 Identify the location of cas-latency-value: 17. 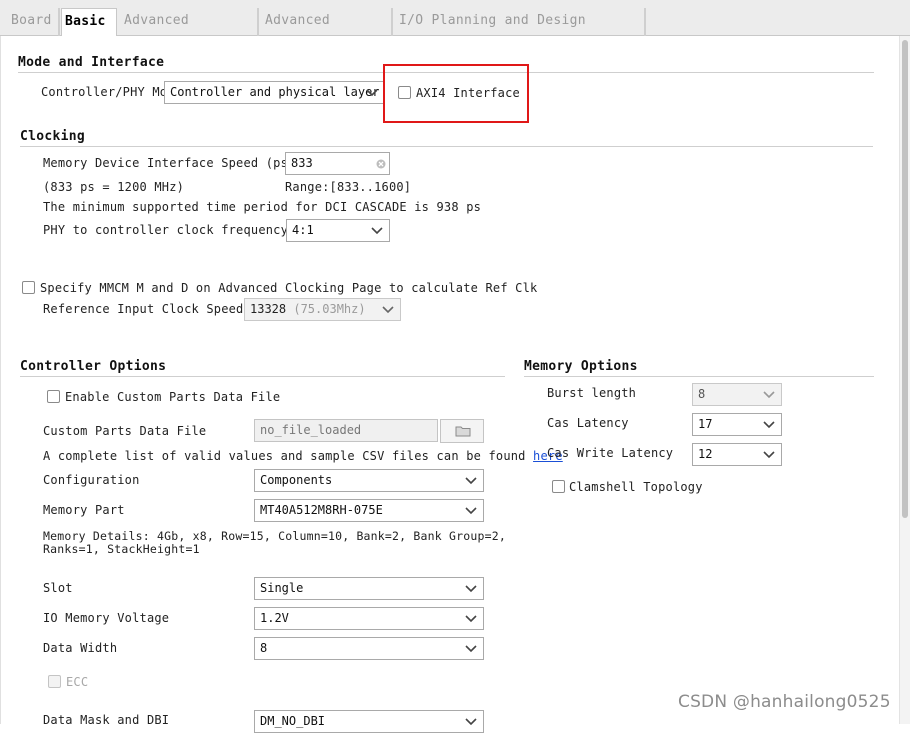
(705, 424).